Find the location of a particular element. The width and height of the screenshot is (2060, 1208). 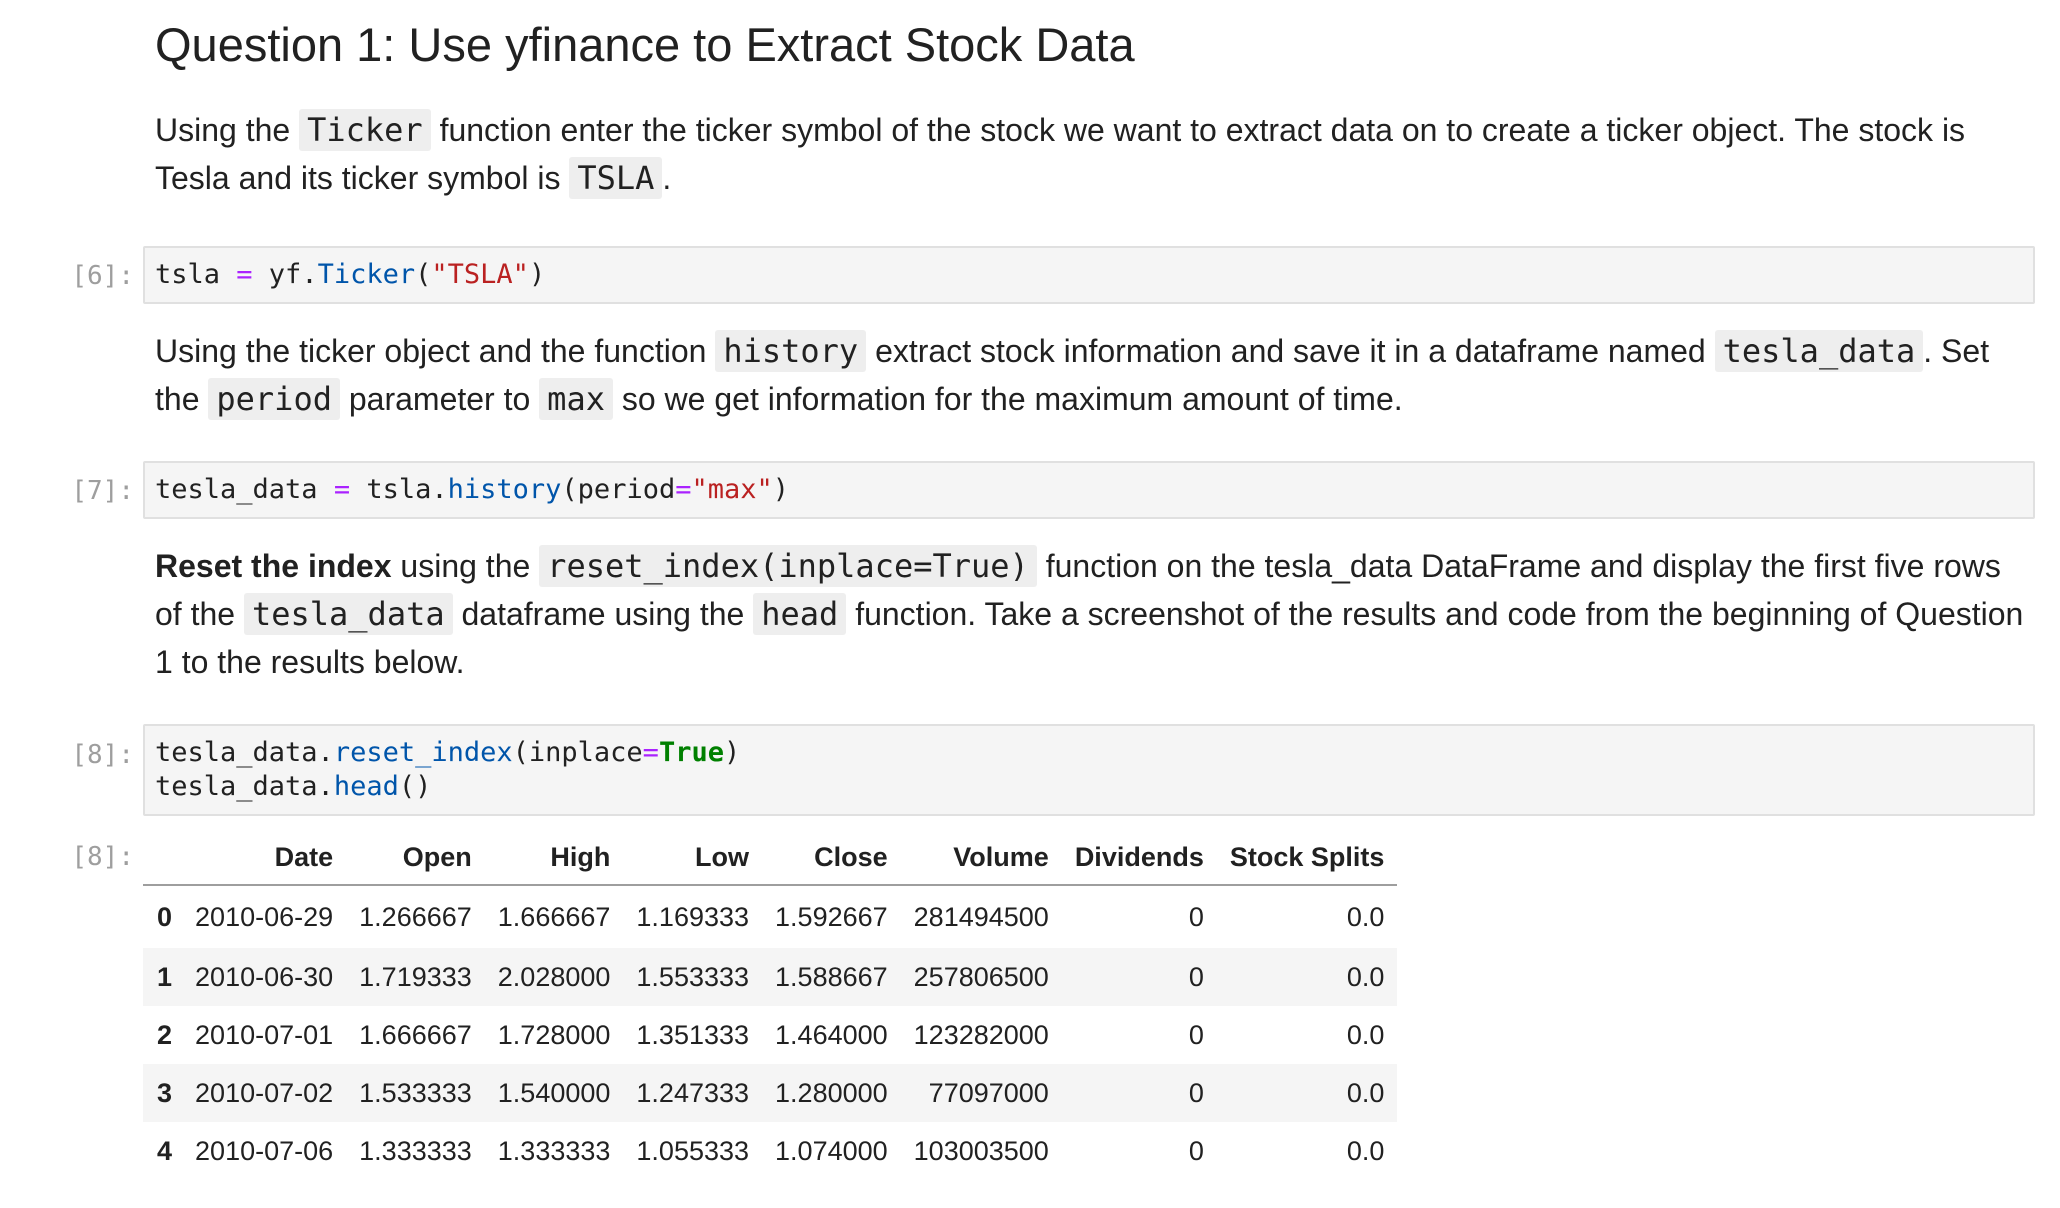

column-header-high: High is located at coordinates (554, 858).